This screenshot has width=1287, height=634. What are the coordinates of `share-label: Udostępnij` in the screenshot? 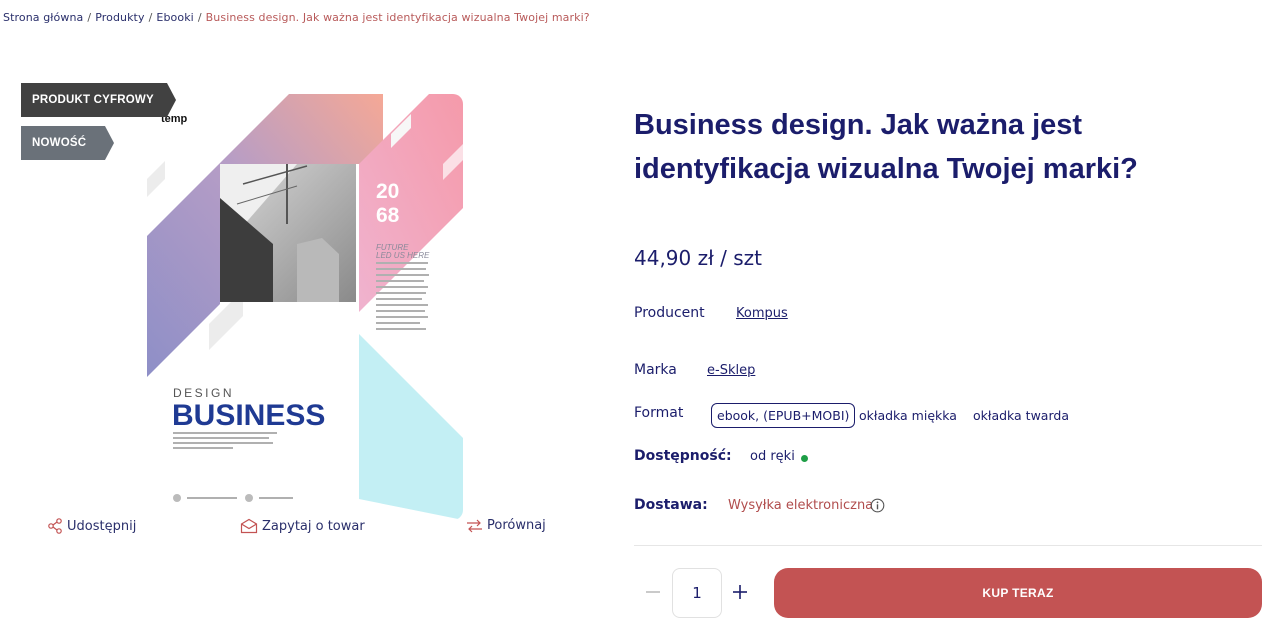 It's located at (102, 526).